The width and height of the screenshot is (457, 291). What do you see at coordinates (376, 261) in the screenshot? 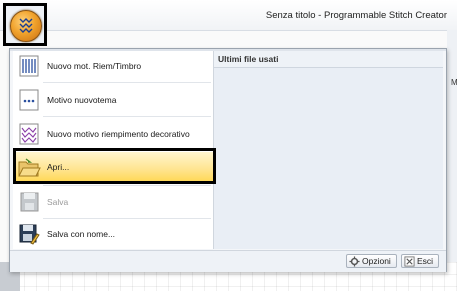
I see `options-label: Opzioni` at bounding box center [376, 261].